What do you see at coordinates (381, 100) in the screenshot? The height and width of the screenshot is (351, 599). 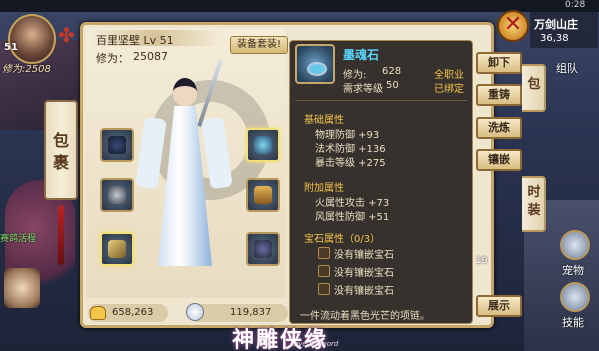 I see `divider` at bounding box center [381, 100].